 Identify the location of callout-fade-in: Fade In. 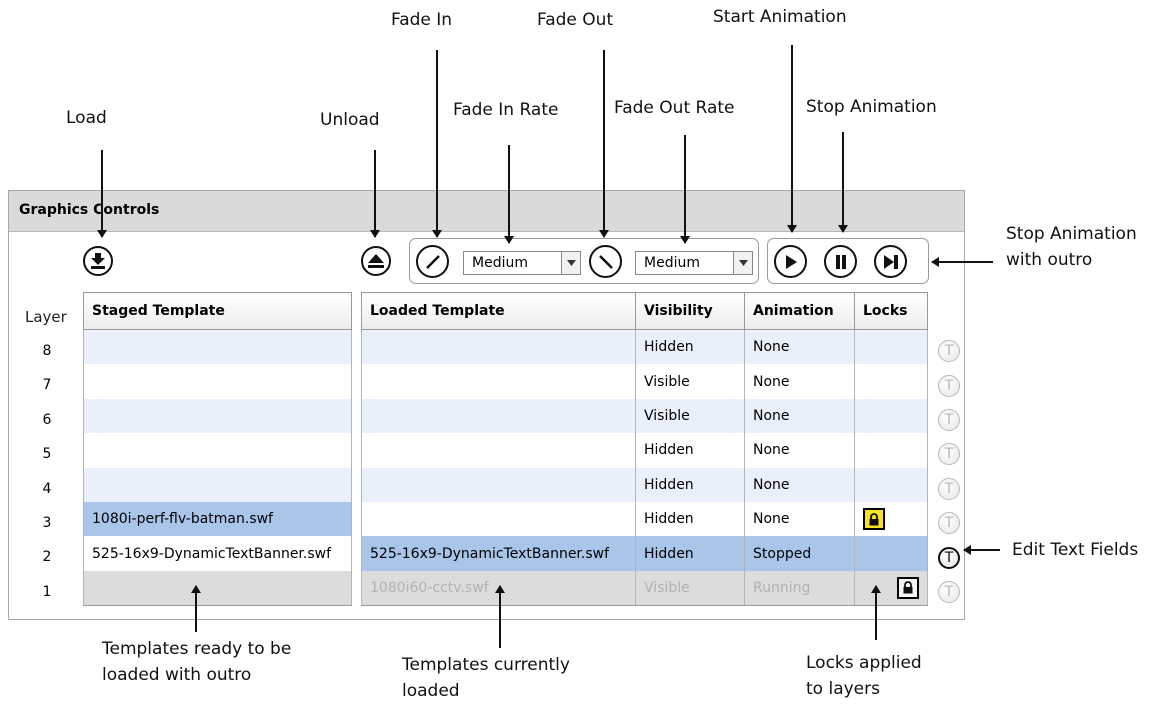
(422, 20).